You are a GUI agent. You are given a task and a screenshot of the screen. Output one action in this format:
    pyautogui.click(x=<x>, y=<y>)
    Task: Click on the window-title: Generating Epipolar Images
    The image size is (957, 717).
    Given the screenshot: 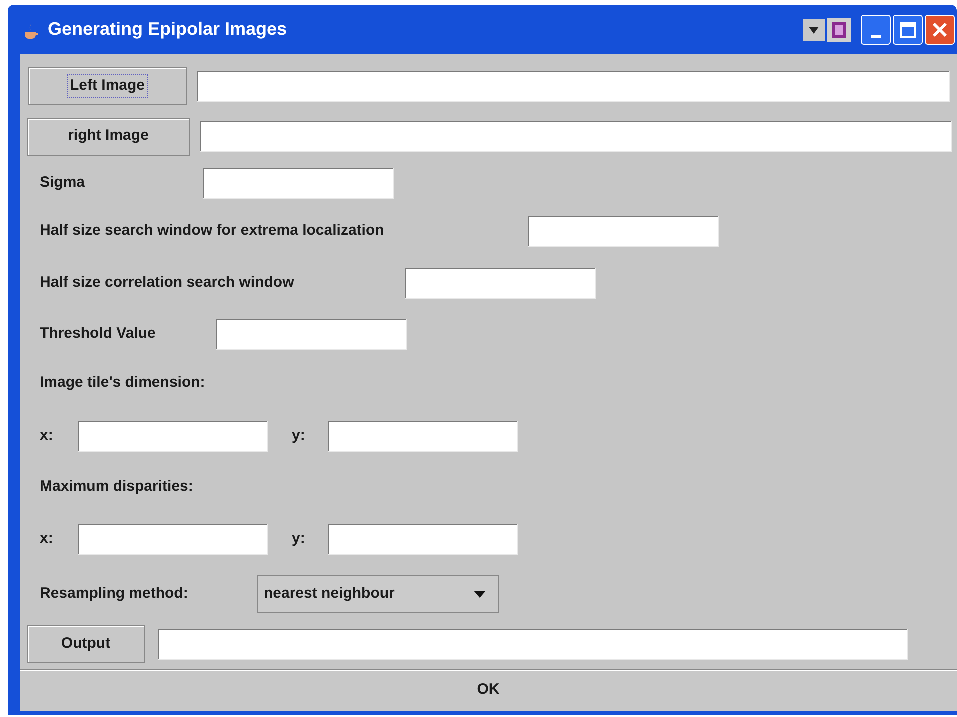 What is the action you would take?
    pyautogui.click(x=168, y=29)
    